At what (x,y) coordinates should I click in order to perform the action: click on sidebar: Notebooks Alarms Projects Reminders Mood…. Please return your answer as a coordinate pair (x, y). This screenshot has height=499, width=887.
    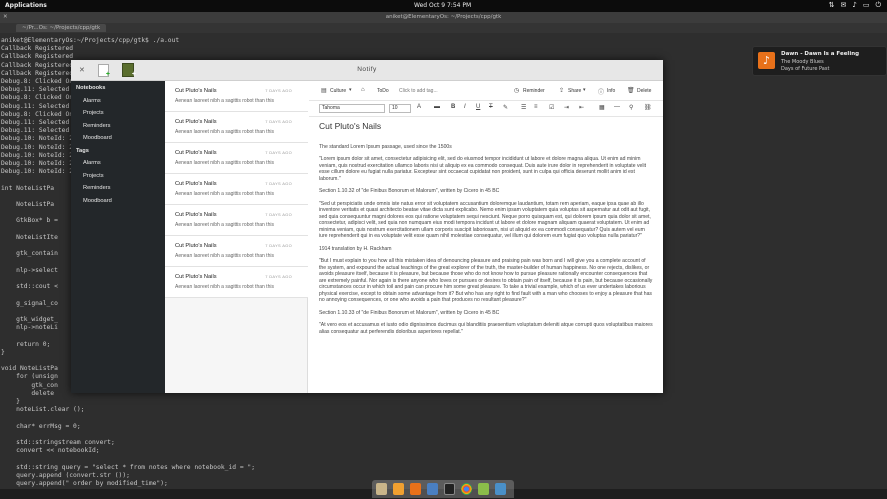
    Looking at the image, I should click on (118, 237).